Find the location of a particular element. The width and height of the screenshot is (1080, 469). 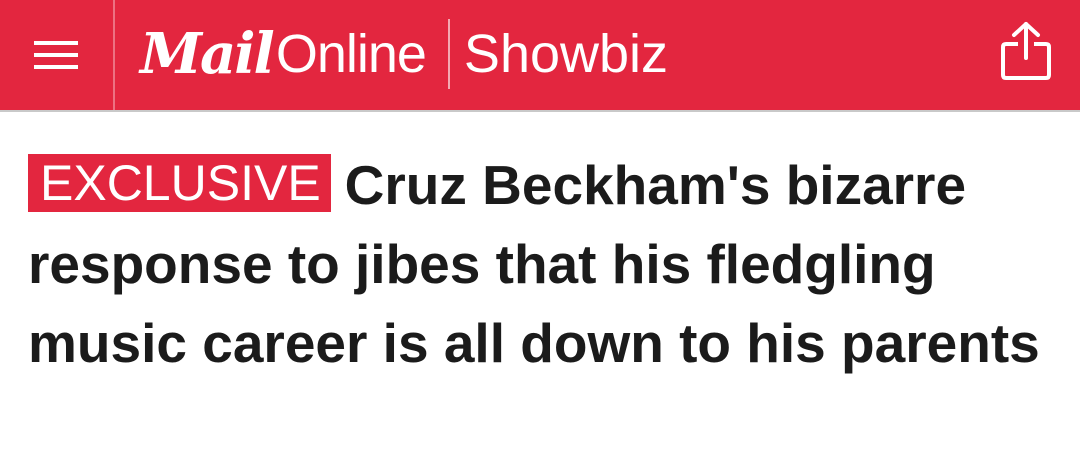

logo-section-divider is located at coordinates (448, 54).